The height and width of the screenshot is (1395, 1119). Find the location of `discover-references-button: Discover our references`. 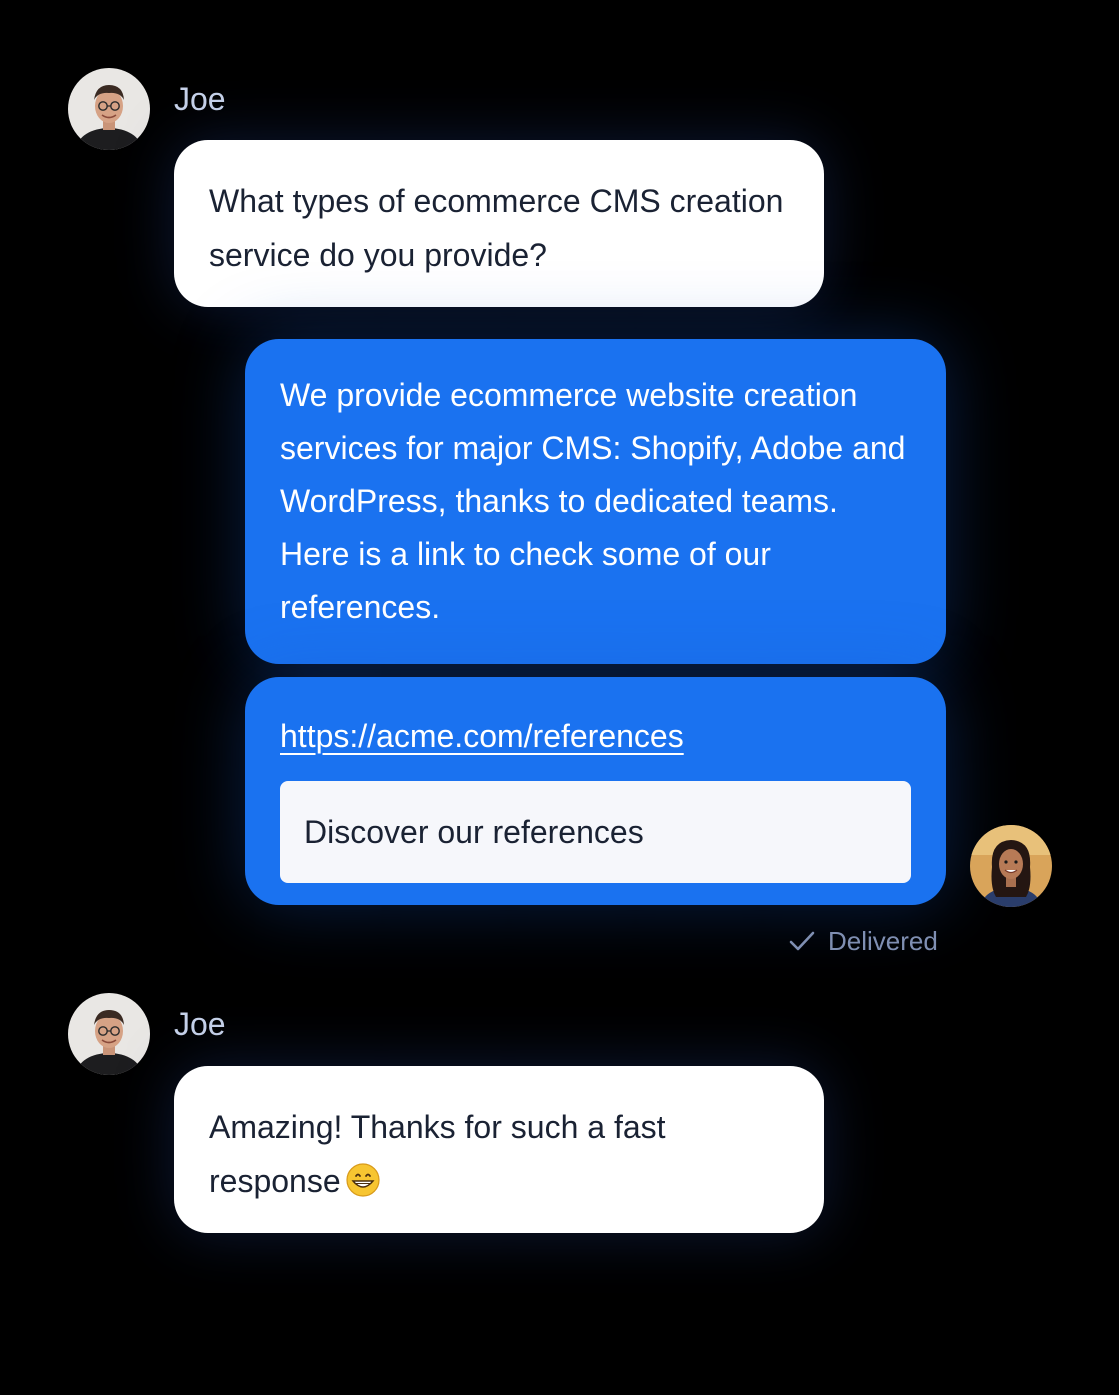

discover-references-button: Discover our references is located at coordinates (595, 832).